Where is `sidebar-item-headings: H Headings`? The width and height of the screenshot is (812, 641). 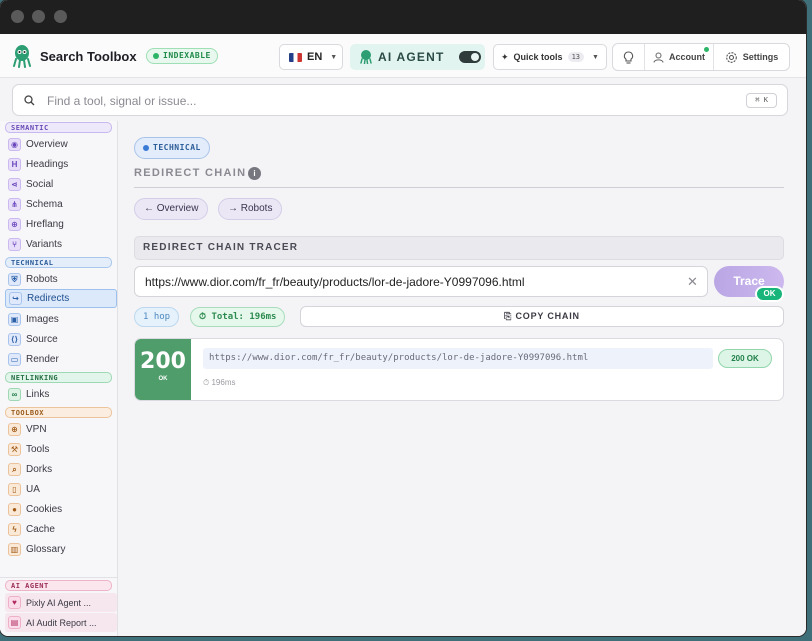 sidebar-item-headings: H Headings is located at coordinates (61, 164).